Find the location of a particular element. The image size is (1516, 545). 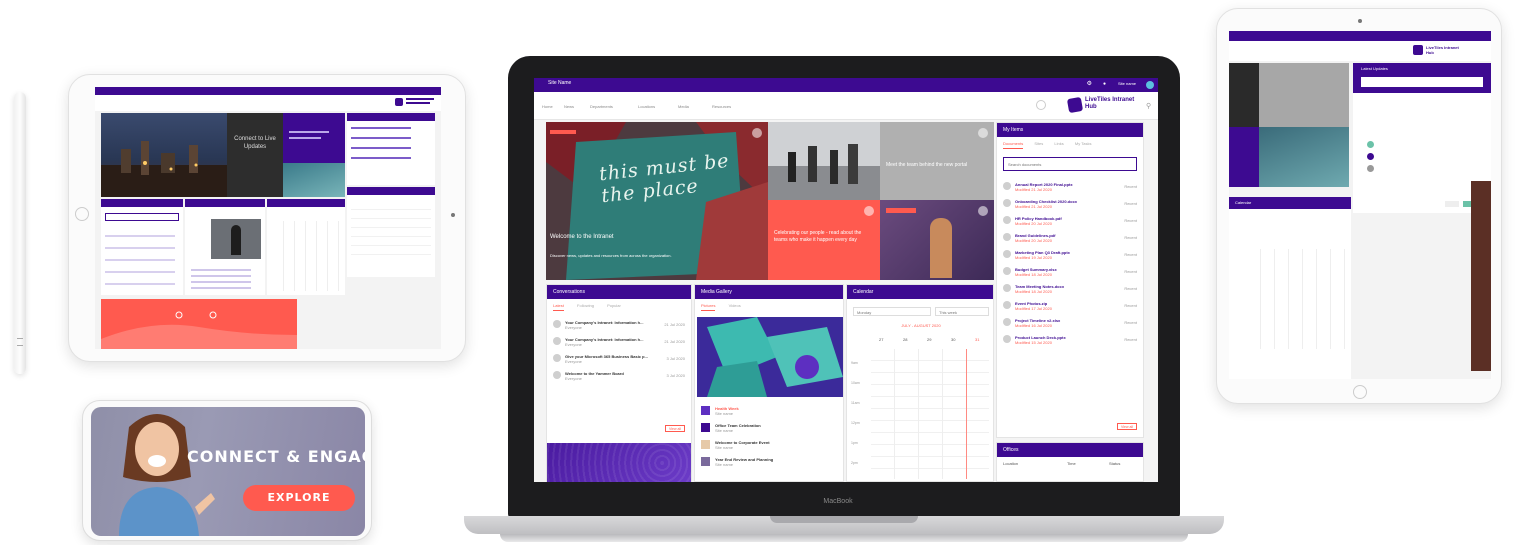

secondary-button is located at coordinates (1452, 204).